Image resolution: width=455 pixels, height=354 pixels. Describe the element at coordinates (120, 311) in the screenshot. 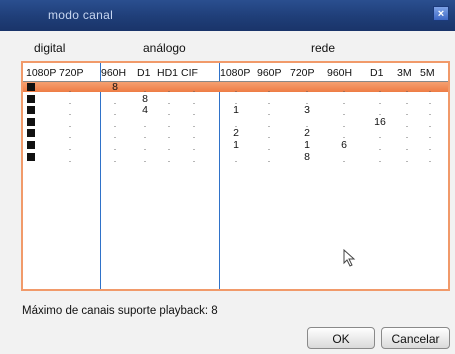

I see `max-playback-text: Máximo de canais suporte playback: 8` at that location.